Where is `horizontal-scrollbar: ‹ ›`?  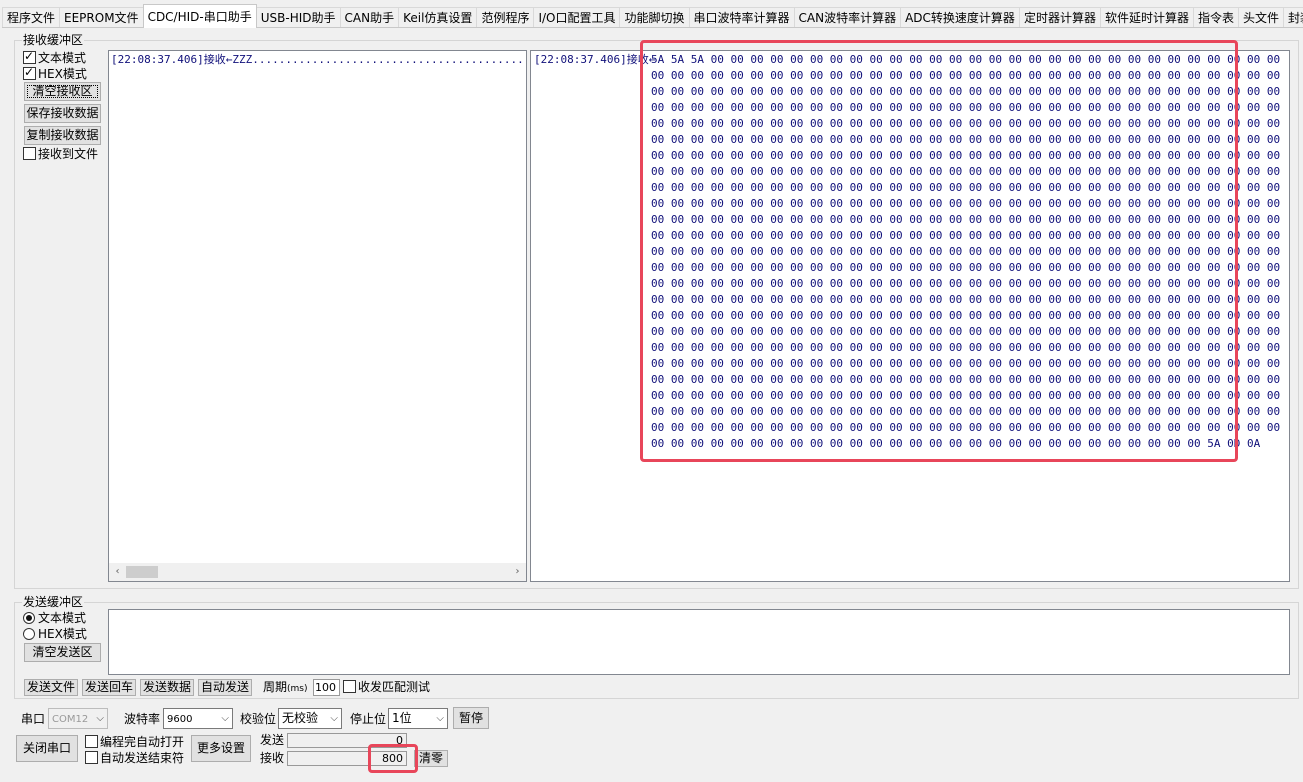
horizontal-scrollbar: ‹ › is located at coordinates (317, 572).